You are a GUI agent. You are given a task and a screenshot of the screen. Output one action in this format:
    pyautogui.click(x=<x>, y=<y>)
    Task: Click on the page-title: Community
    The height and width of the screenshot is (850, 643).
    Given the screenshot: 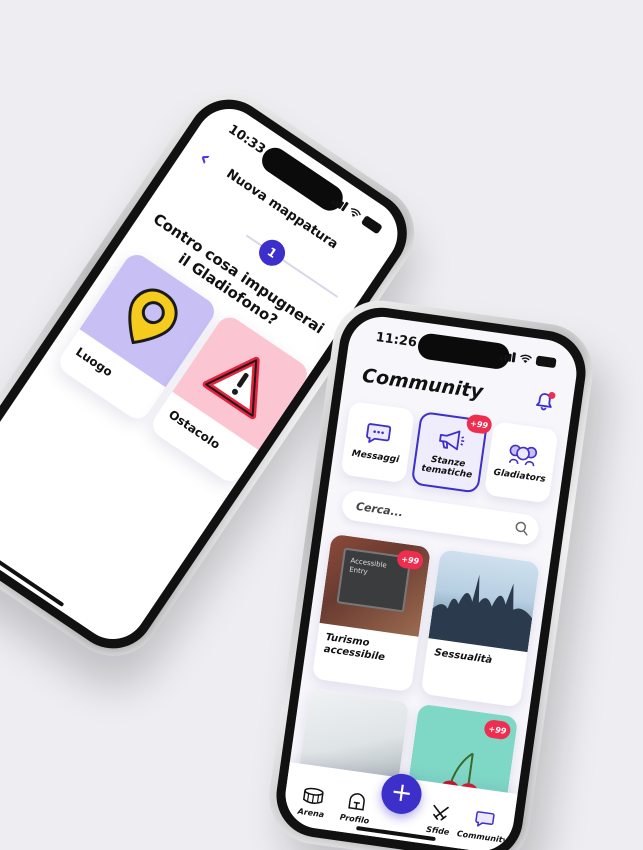 What is the action you would take?
    pyautogui.click(x=422, y=384)
    